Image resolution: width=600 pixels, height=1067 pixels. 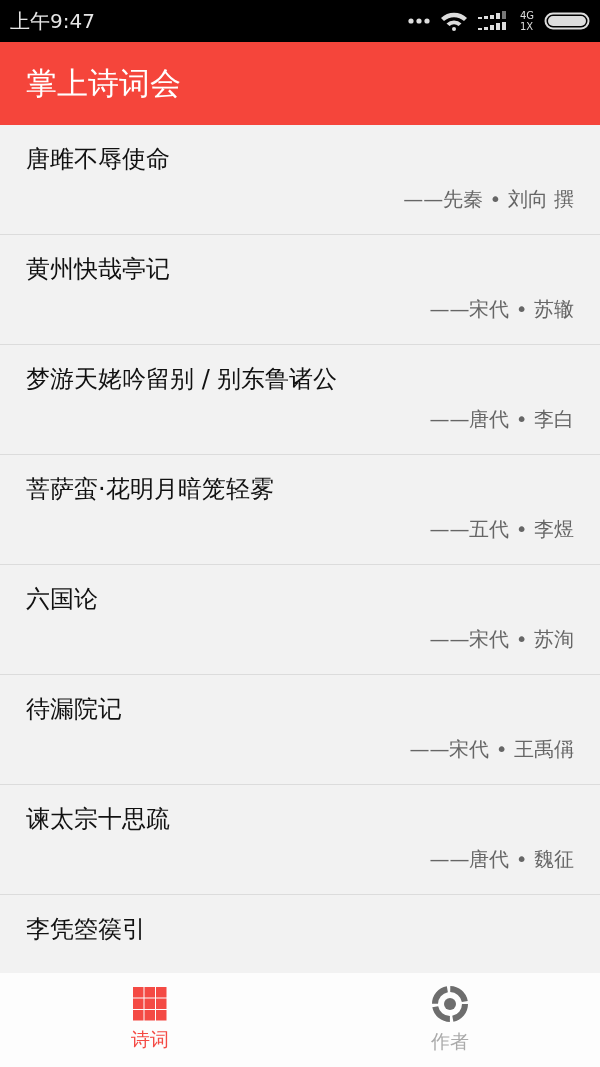 What do you see at coordinates (98, 819) in the screenshot?
I see `poem-title: 谏太宗十思疏` at bounding box center [98, 819].